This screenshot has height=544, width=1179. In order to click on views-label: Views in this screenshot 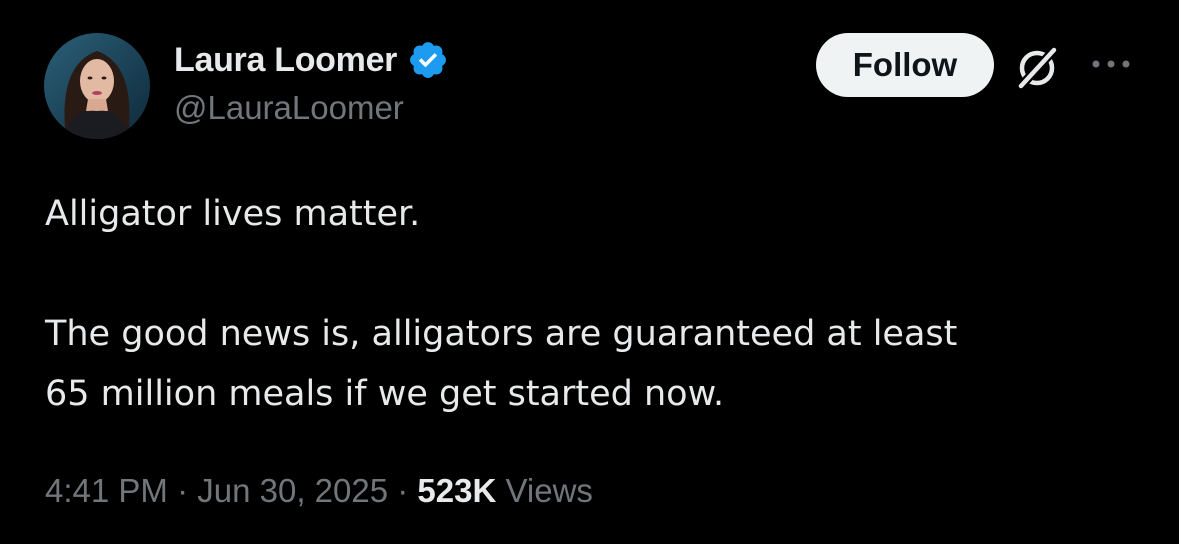, I will do `click(549, 490)`.